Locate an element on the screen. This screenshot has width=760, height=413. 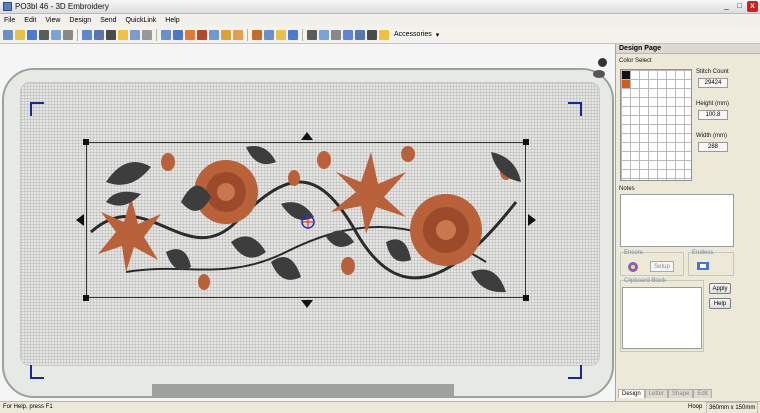
menu-view: View is located at coordinates (52, 20).